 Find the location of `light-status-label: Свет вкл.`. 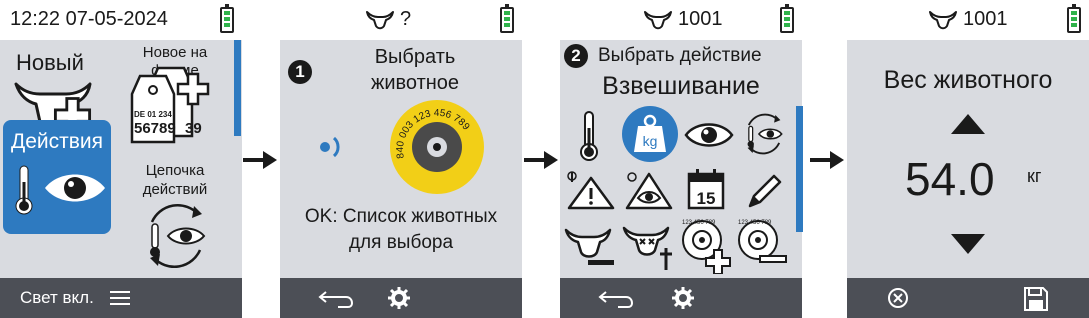

light-status-label: Свет вкл. is located at coordinates (57, 297).